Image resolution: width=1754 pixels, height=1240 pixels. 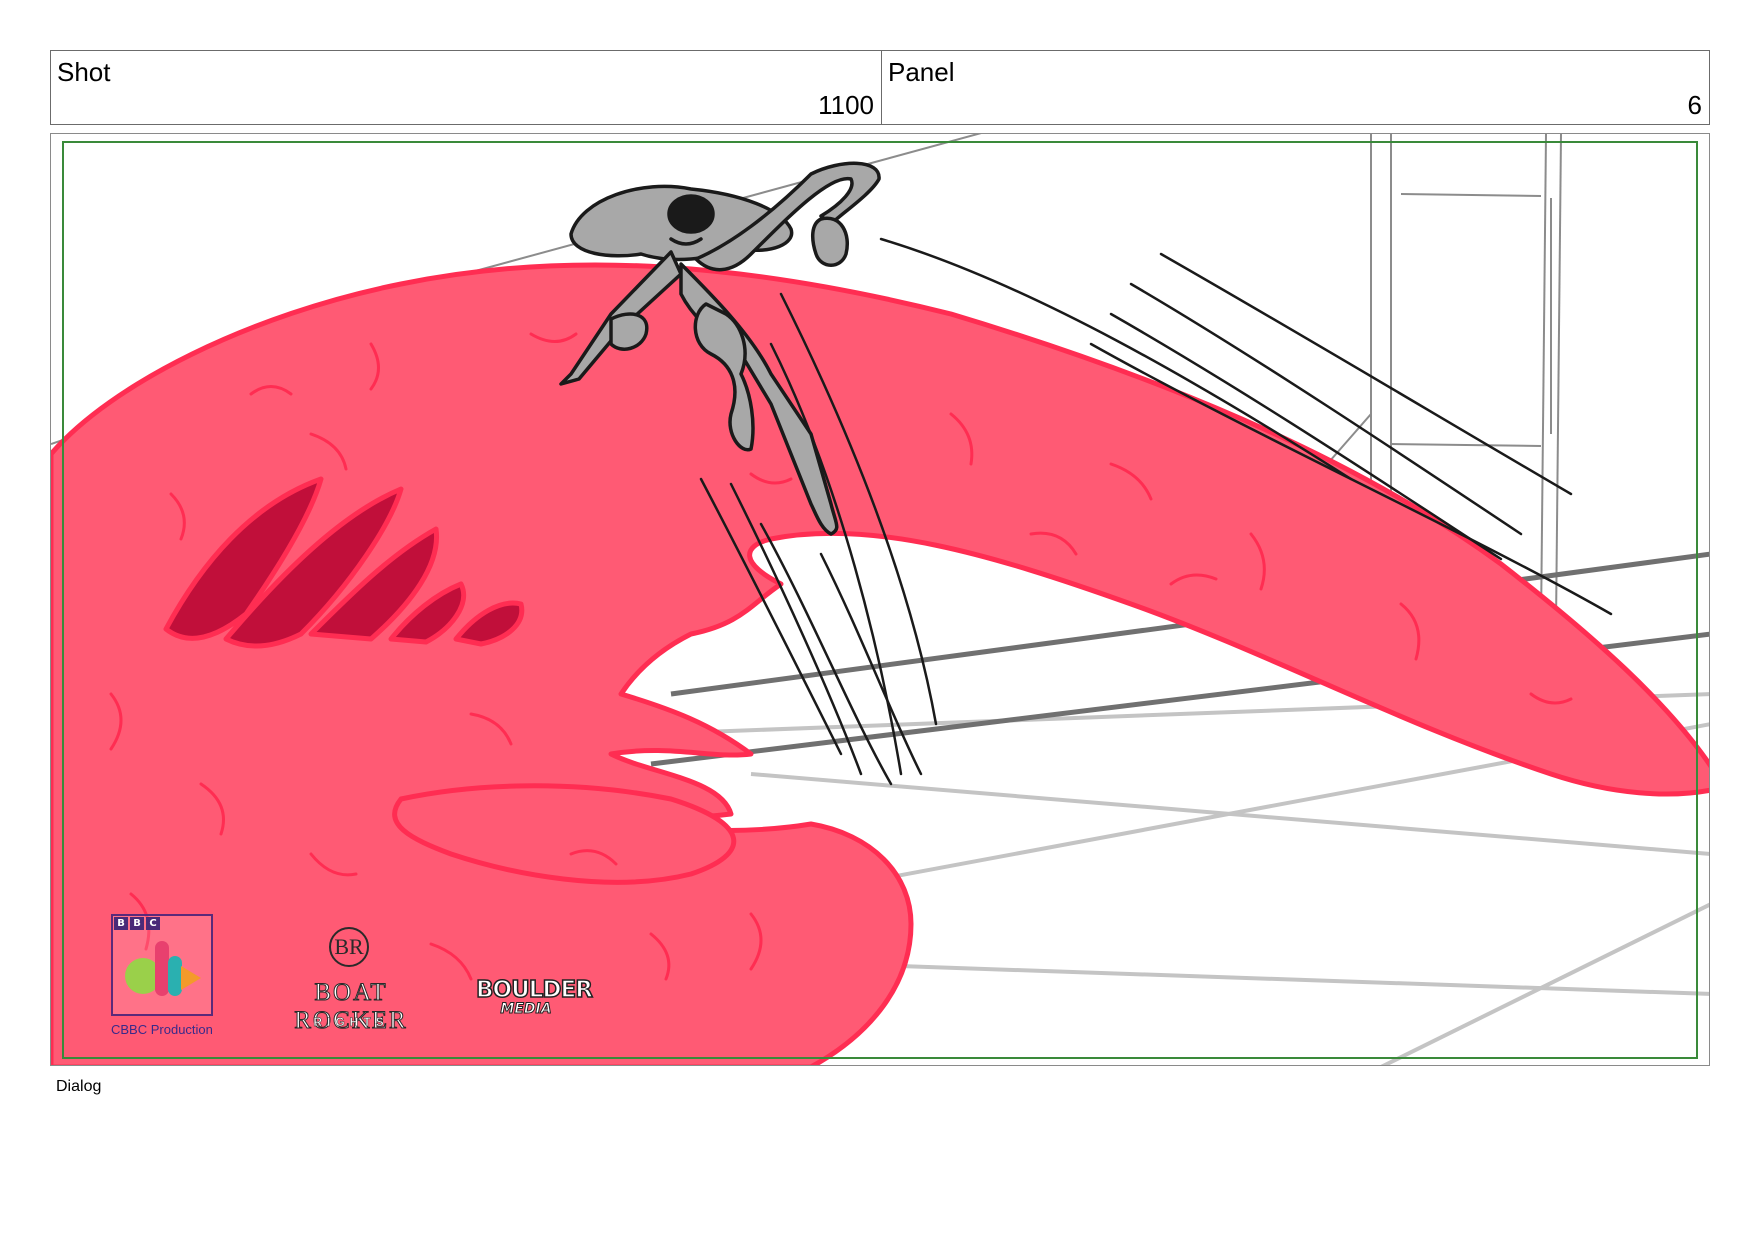 What do you see at coordinates (921, 72) in the screenshot?
I see `panel-label: Panel` at bounding box center [921, 72].